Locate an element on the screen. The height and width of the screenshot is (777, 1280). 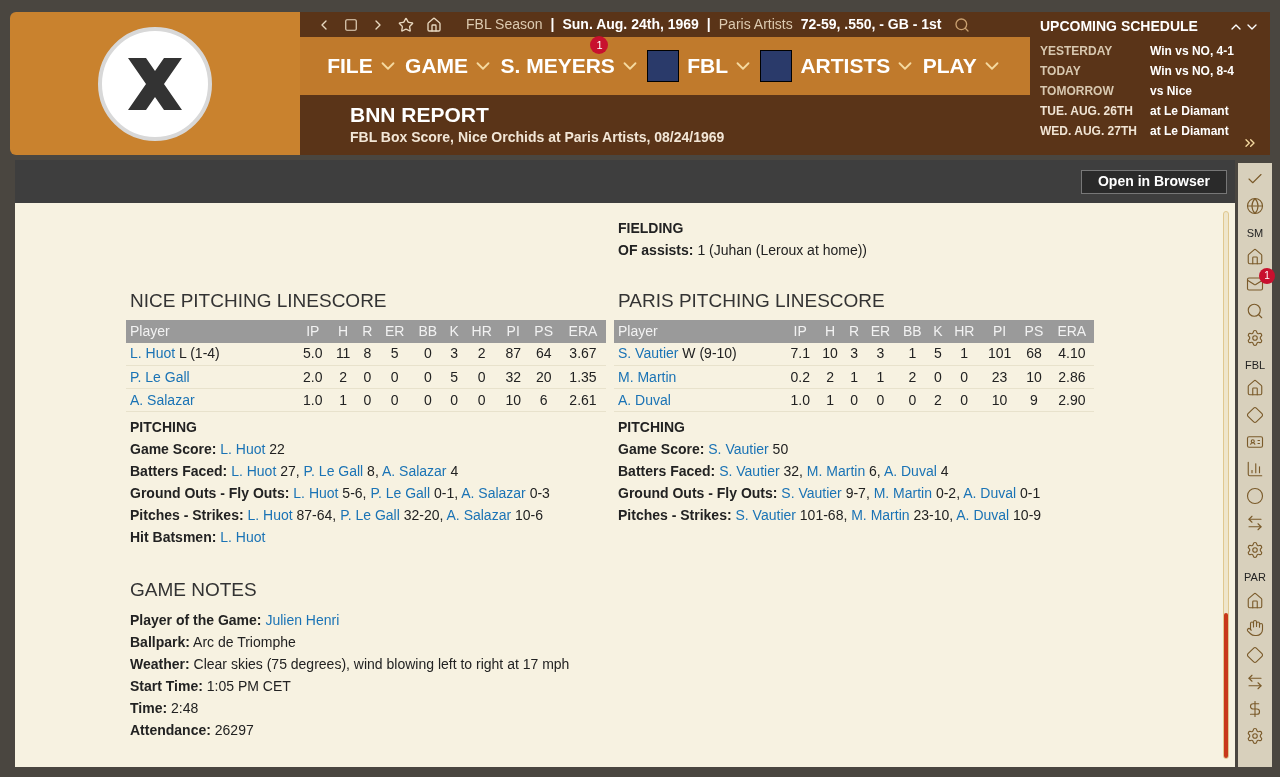
stat-cell: 8 is located at coordinates (367, 354).